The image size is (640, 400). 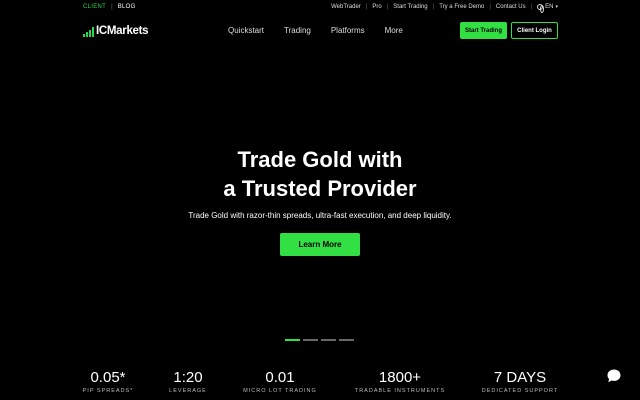 I want to click on stat-value: 1:20, so click(x=188, y=377).